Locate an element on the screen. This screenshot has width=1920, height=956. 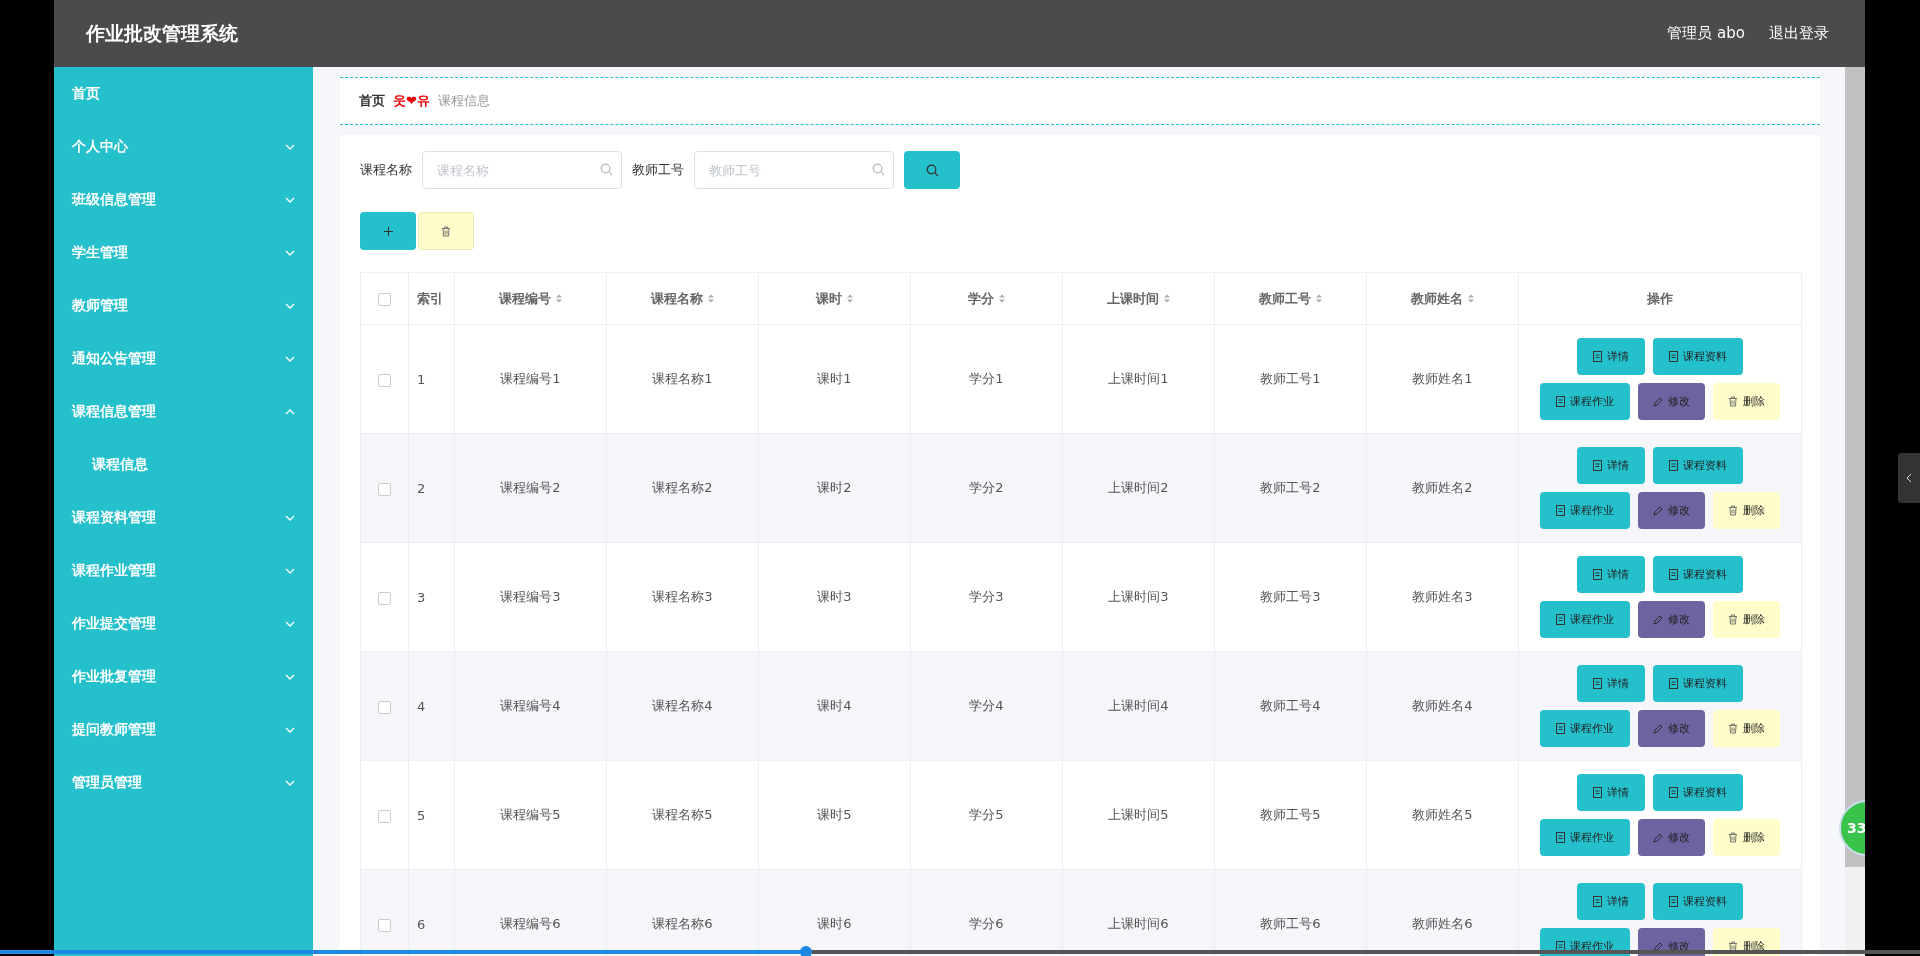
chevron-left-icon is located at coordinates (1909, 478).